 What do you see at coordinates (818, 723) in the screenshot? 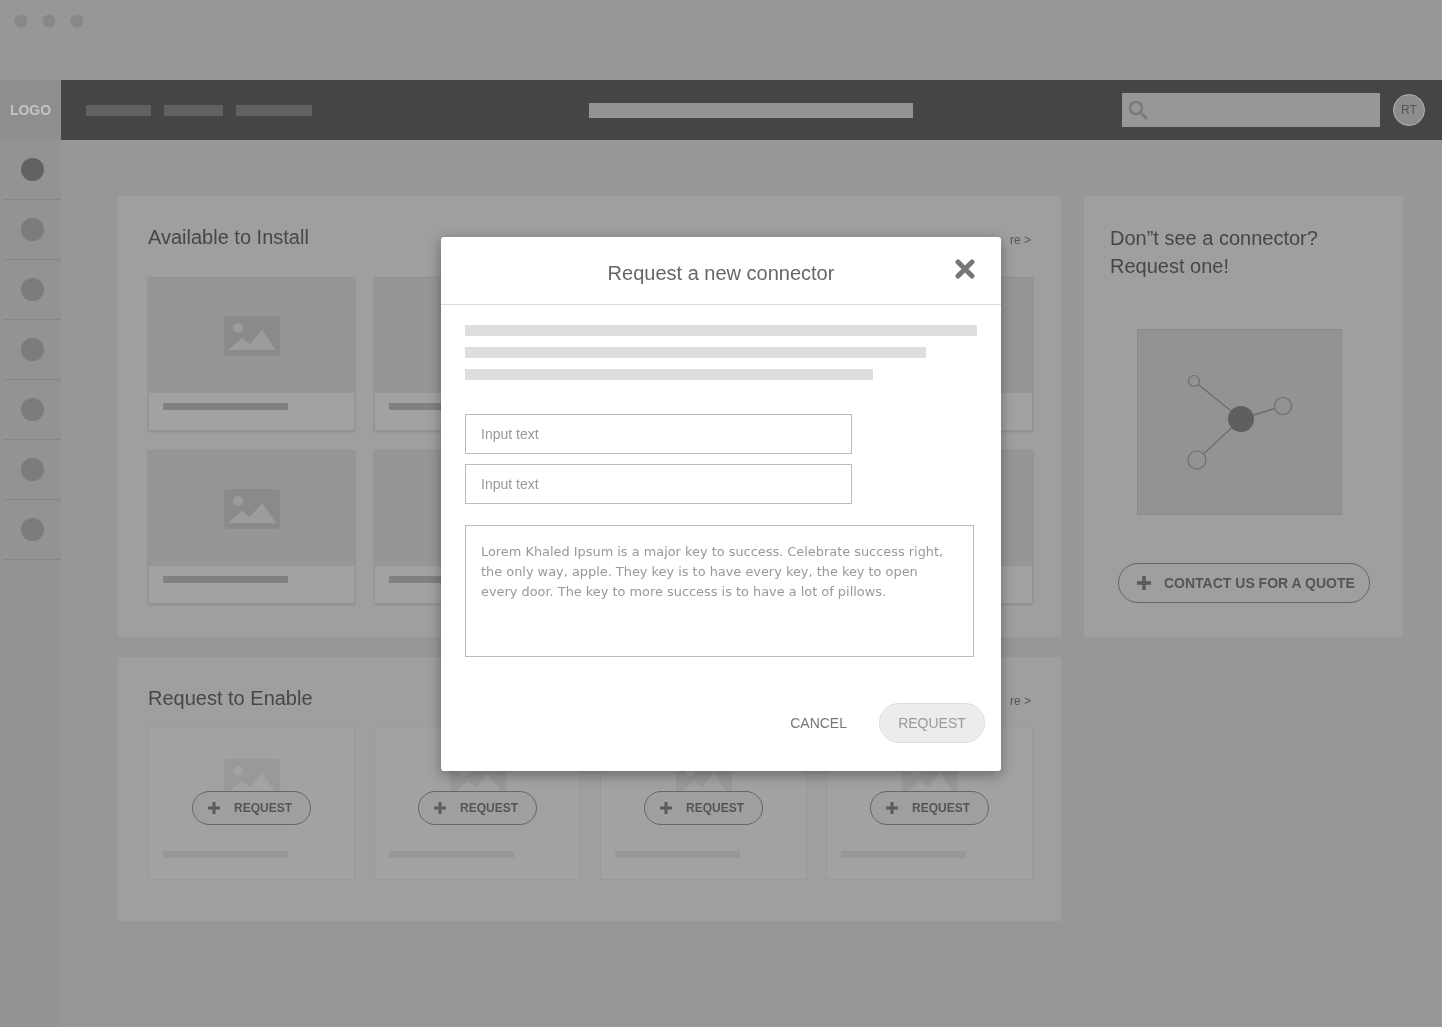
I see `cancel-button: CANCEL` at bounding box center [818, 723].